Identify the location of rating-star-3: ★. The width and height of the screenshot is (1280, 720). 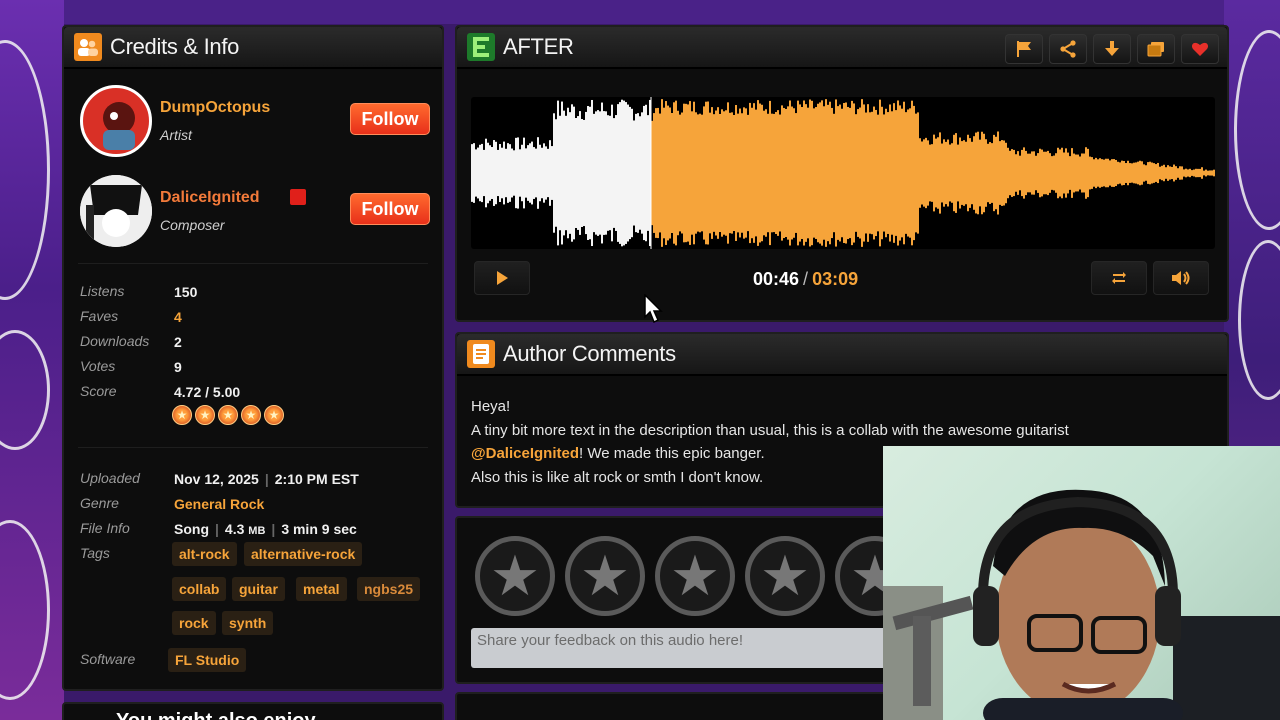
(695, 576).